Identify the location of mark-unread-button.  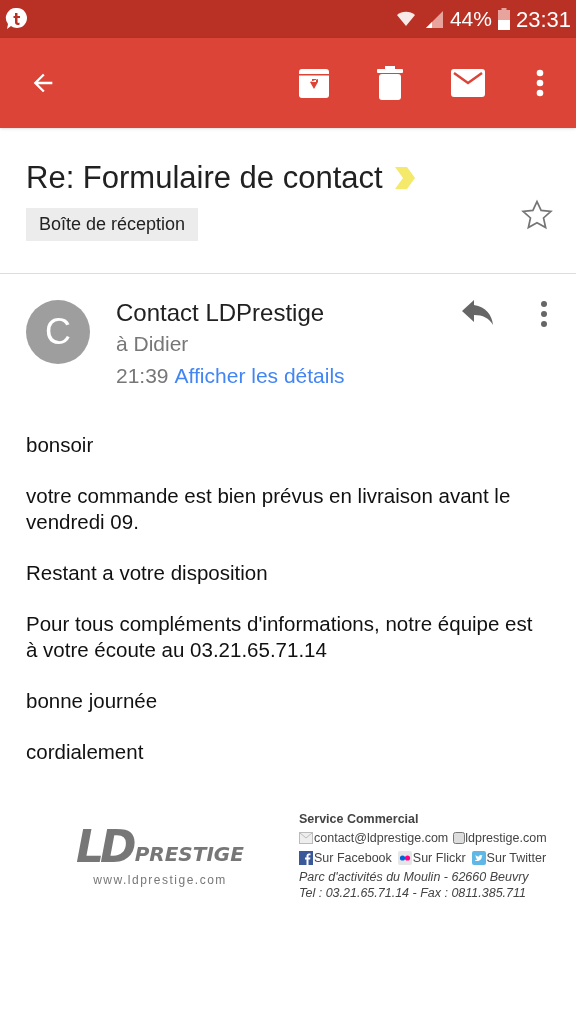
(468, 83).